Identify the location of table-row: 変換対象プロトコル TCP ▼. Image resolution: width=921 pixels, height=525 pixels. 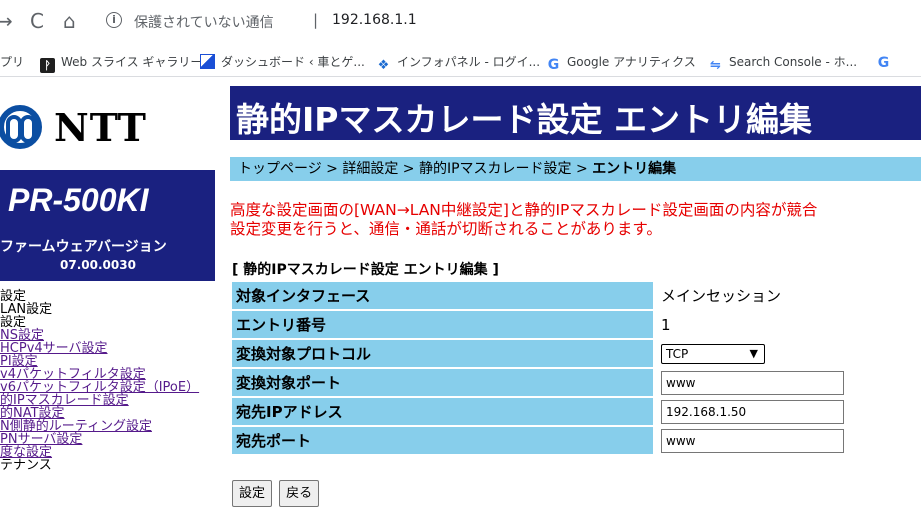
(576, 353).